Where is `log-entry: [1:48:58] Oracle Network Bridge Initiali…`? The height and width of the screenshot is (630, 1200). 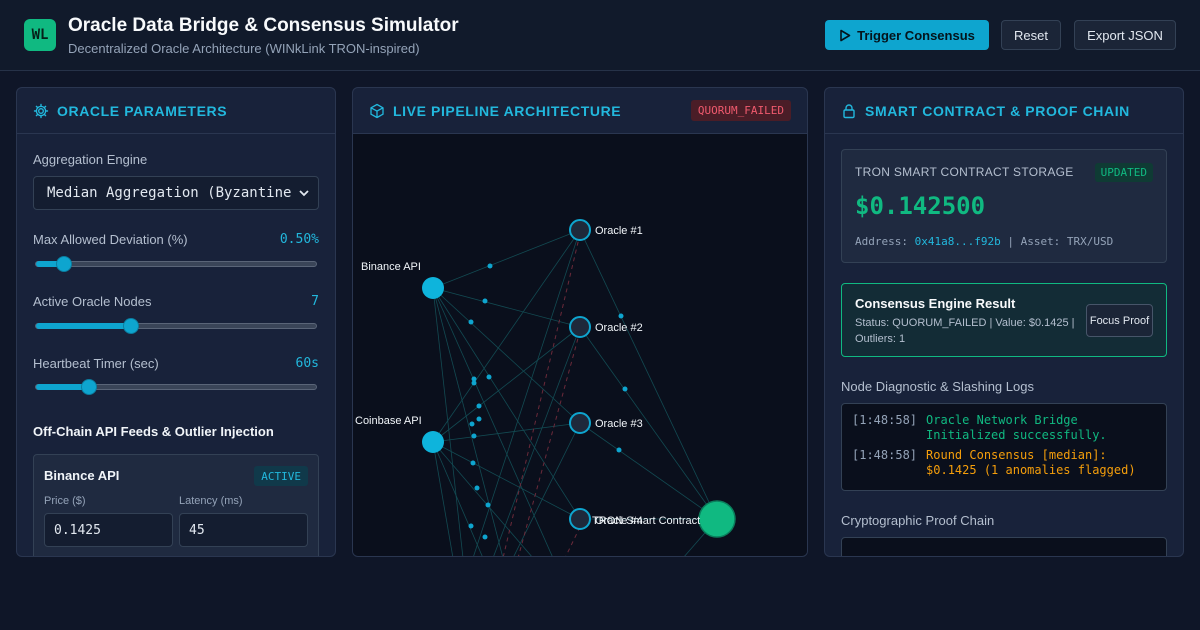
log-entry: [1:48:58] Oracle Network Bridge Initiali… is located at coordinates (1004, 428).